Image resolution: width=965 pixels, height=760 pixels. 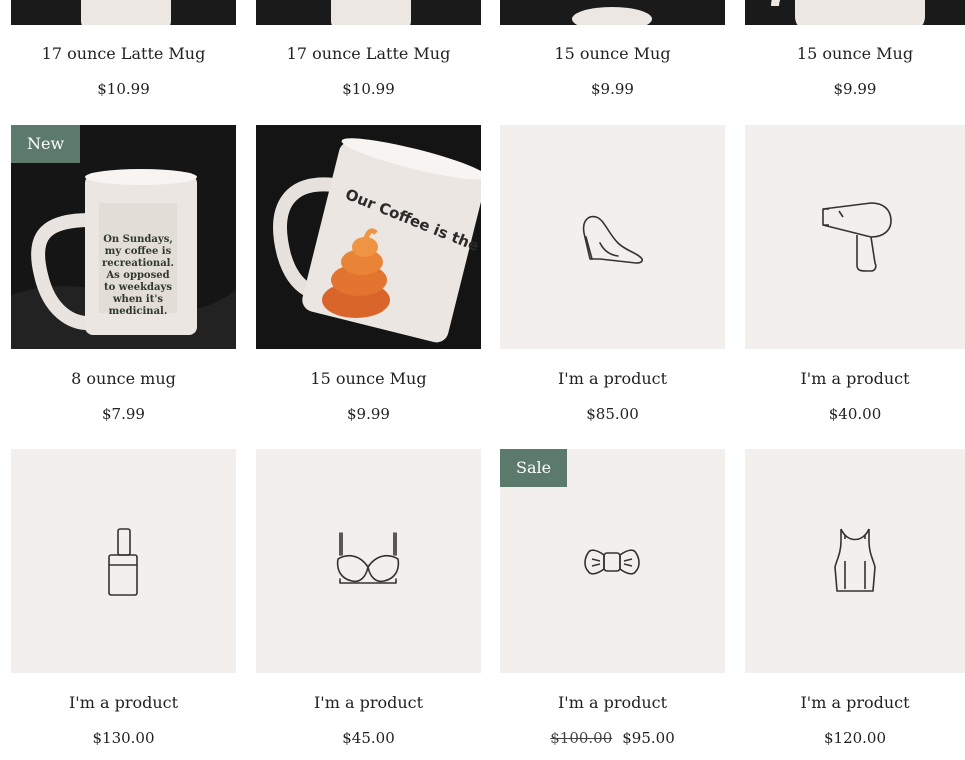 What do you see at coordinates (855, 738) in the screenshot?
I see `product-price: $120.00` at bounding box center [855, 738].